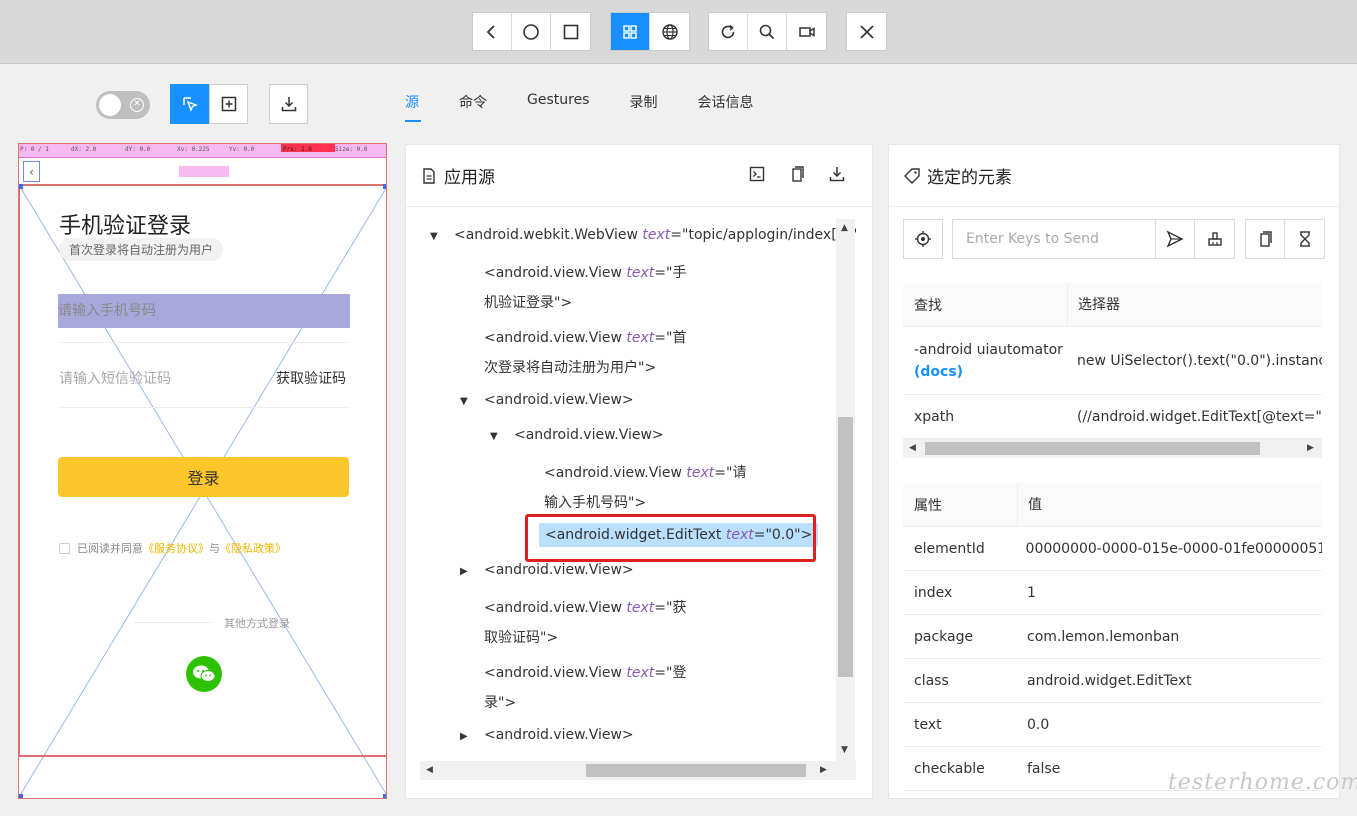 The image size is (1357, 816). I want to click on copy-attributes-button, so click(1265, 239).